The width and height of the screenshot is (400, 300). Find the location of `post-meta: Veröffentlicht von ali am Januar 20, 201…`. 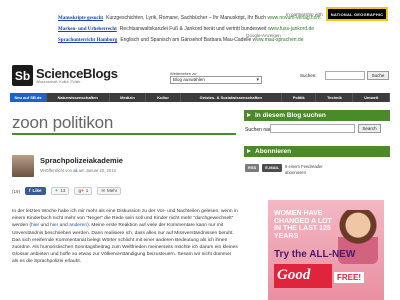

post-meta: Veröffentlicht von ali am Januar 20, 201… is located at coordinates (78, 170).